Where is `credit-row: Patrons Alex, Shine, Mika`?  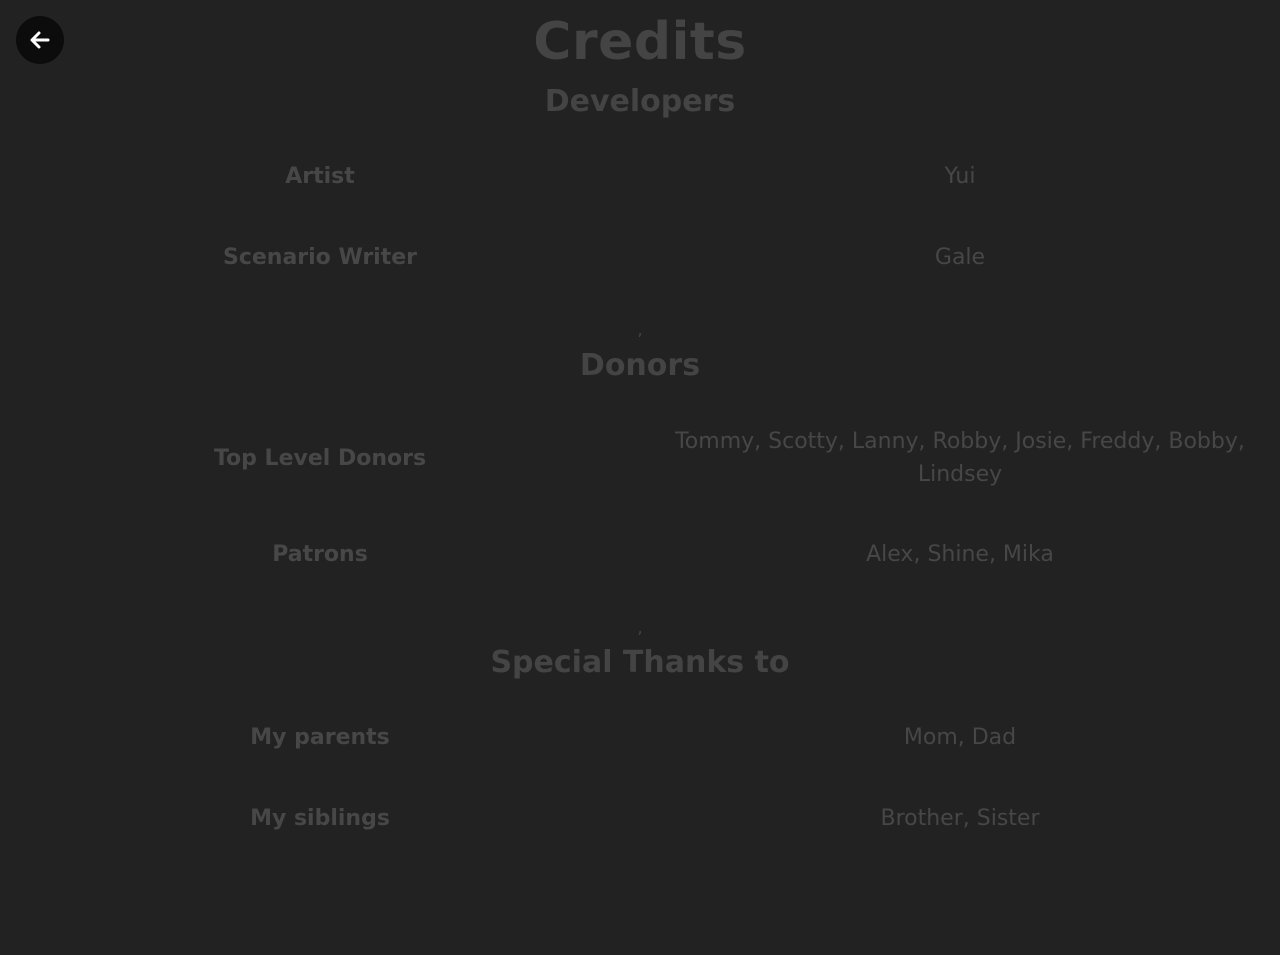
credit-row: Patrons Alex, Shine, Mika is located at coordinates (640, 554).